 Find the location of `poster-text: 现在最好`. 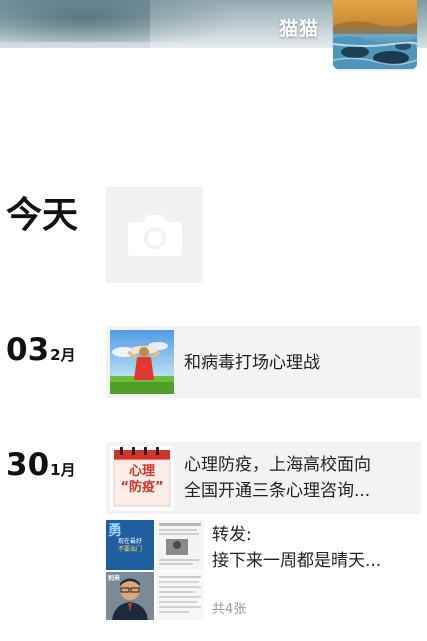

poster-text: 现在最好 is located at coordinates (129, 541).